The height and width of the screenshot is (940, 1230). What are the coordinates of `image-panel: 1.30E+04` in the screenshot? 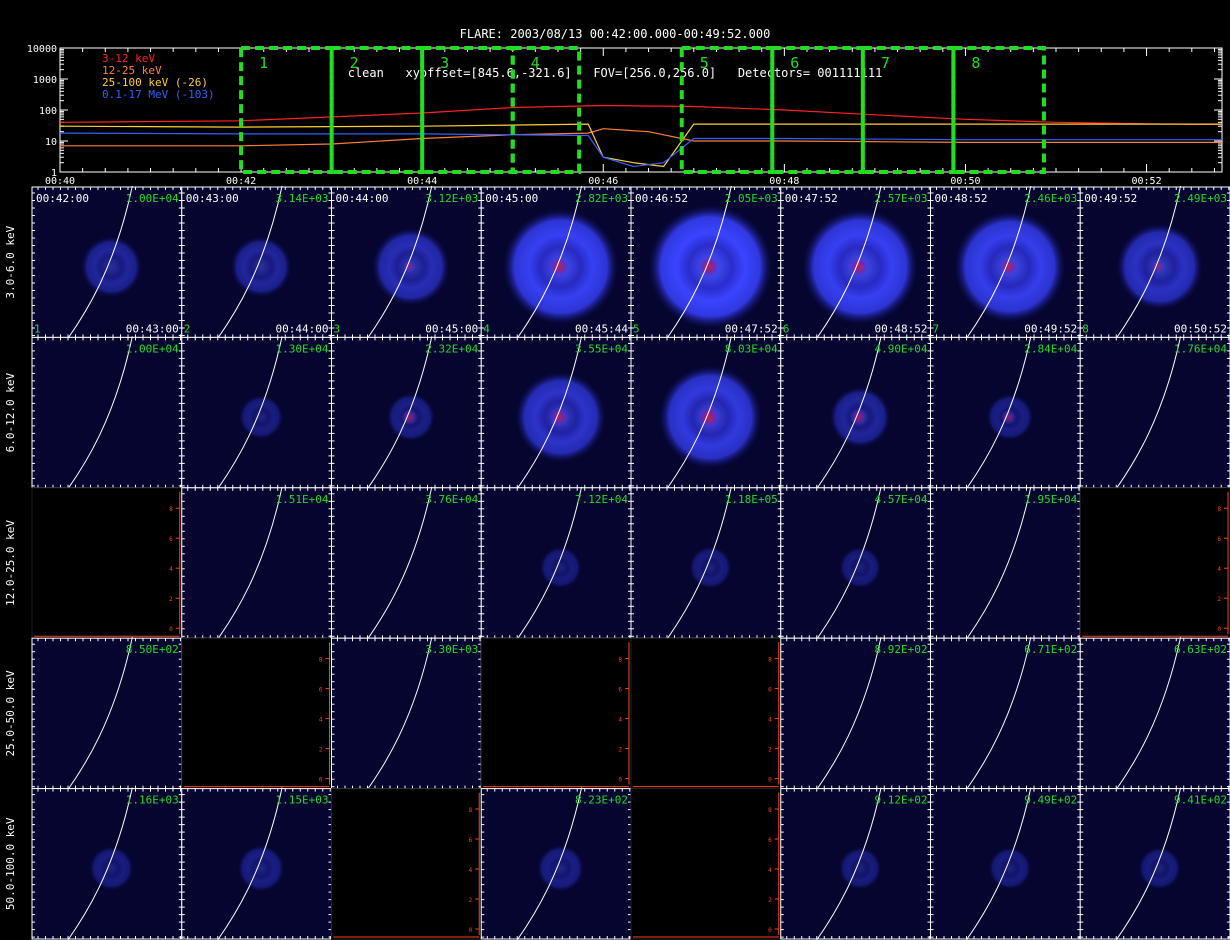 It's located at (256, 413).